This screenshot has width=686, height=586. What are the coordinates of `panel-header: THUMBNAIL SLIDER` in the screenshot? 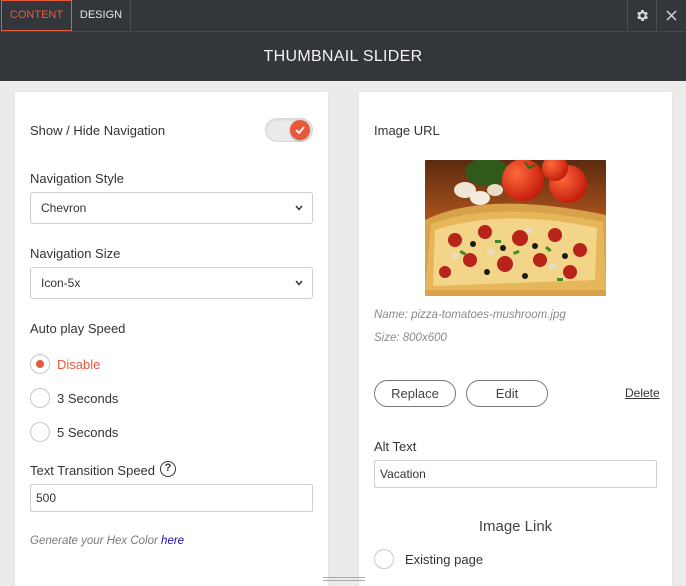 It's located at (343, 56).